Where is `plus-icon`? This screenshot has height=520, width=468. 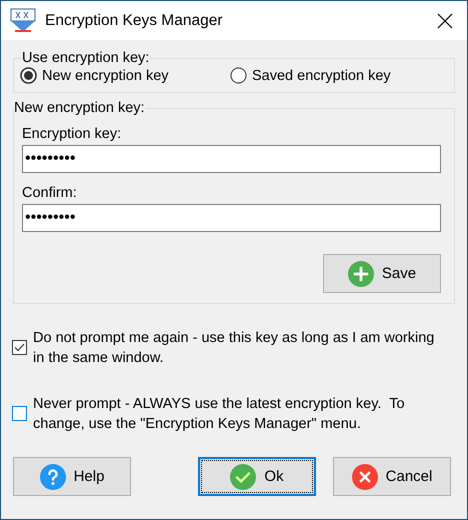 plus-icon is located at coordinates (361, 273).